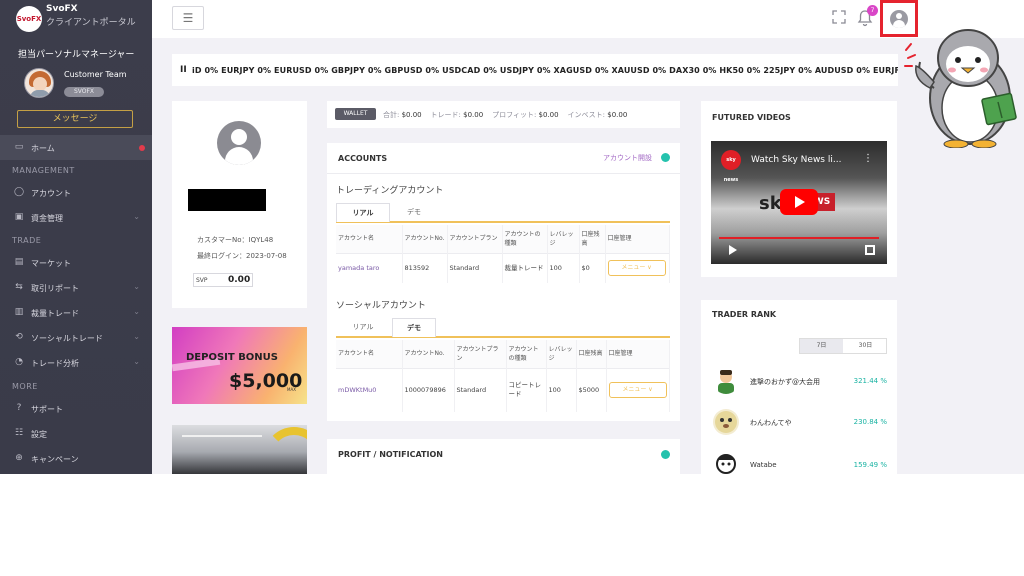  Describe the element at coordinates (27, 240) in the screenshot. I see `section-trade: TRADE` at that location.